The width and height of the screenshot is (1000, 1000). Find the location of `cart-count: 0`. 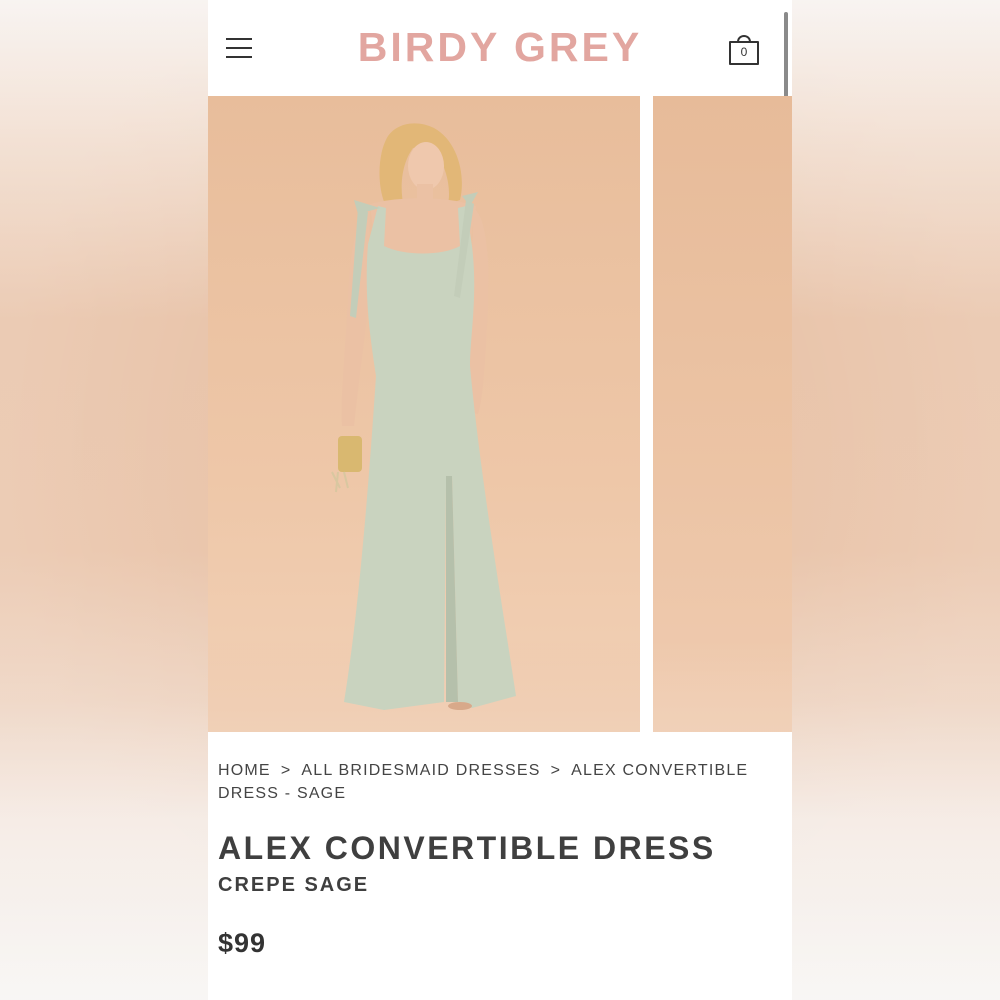

cart-count: 0 is located at coordinates (744, 52).